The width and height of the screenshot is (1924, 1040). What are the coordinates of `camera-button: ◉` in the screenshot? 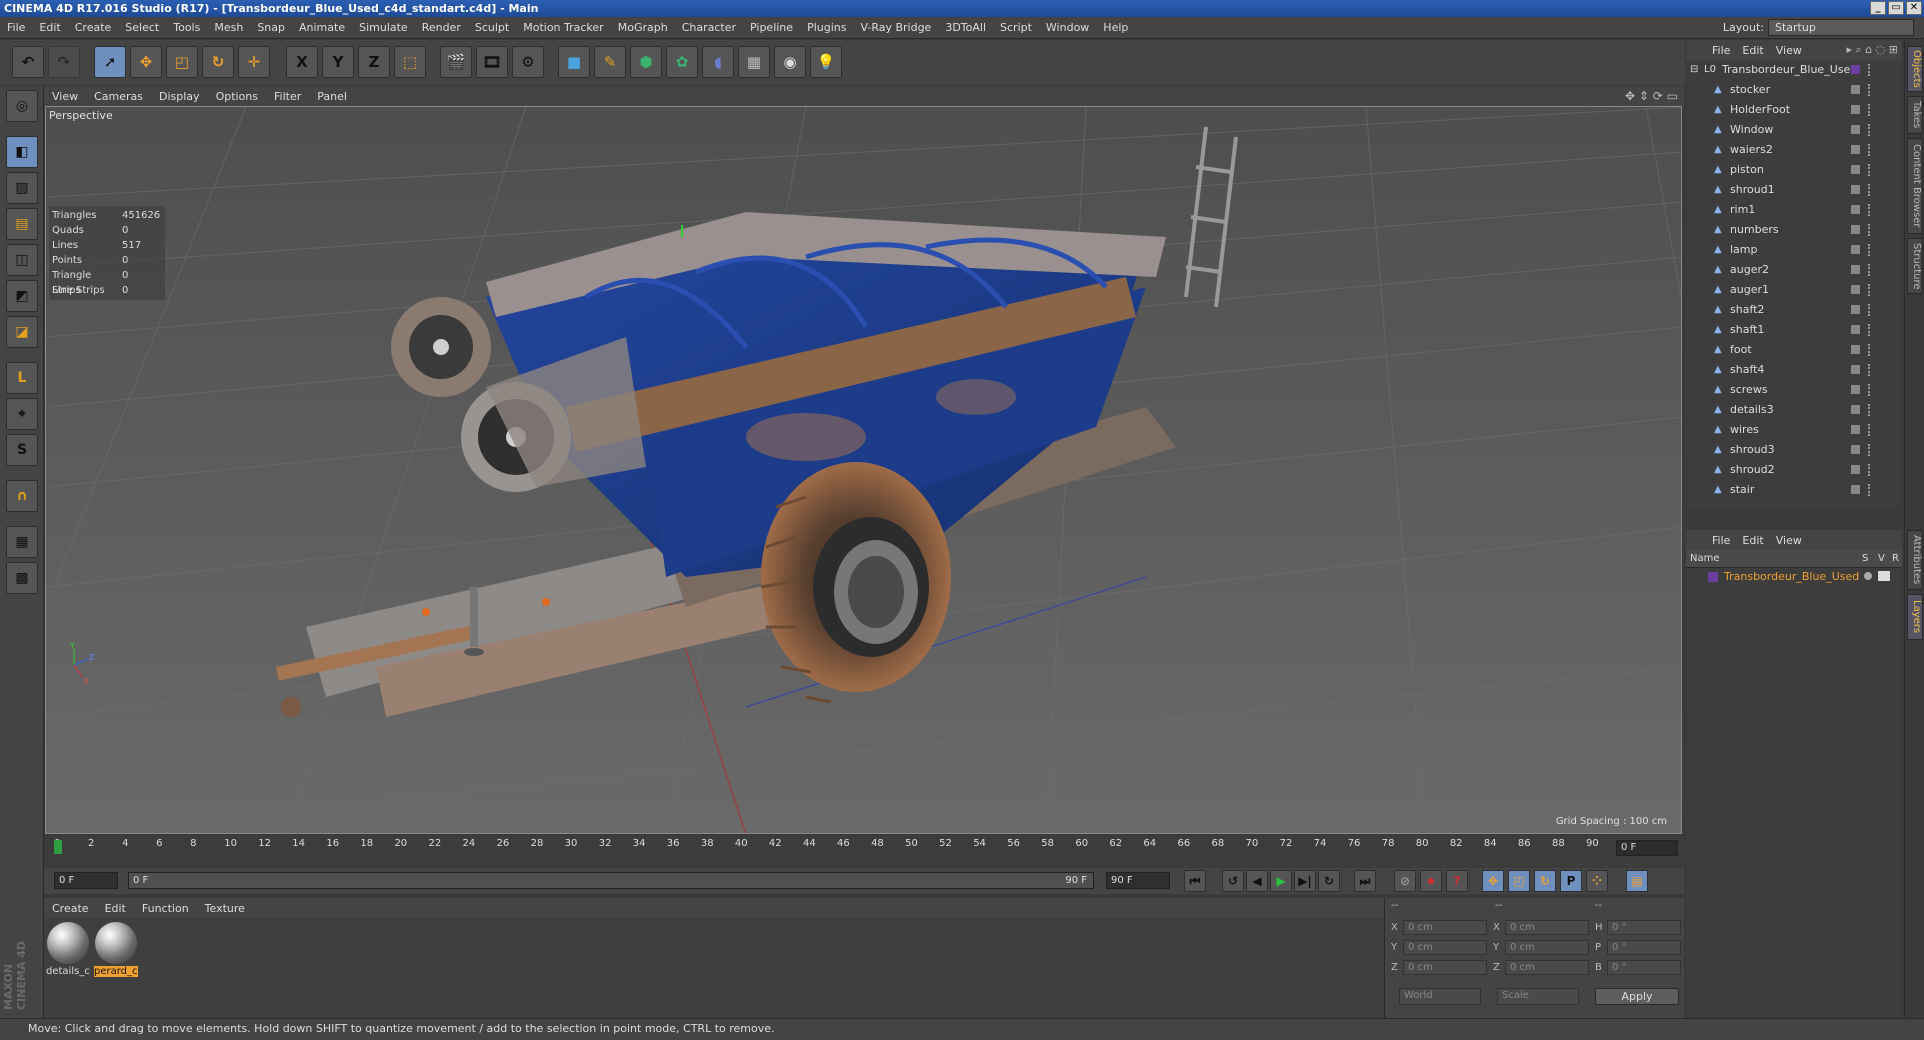 It's located at (790, 62).